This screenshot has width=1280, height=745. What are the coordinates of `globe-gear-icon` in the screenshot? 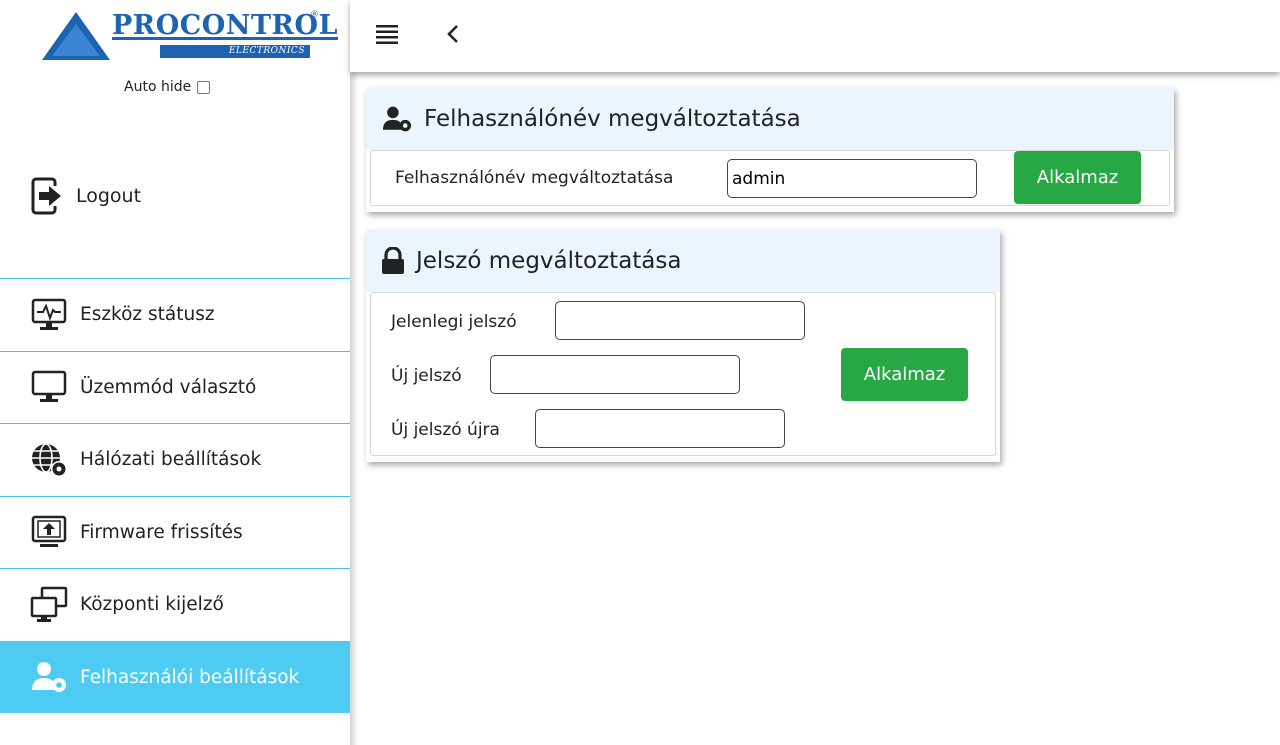 It's located at (49, 460).